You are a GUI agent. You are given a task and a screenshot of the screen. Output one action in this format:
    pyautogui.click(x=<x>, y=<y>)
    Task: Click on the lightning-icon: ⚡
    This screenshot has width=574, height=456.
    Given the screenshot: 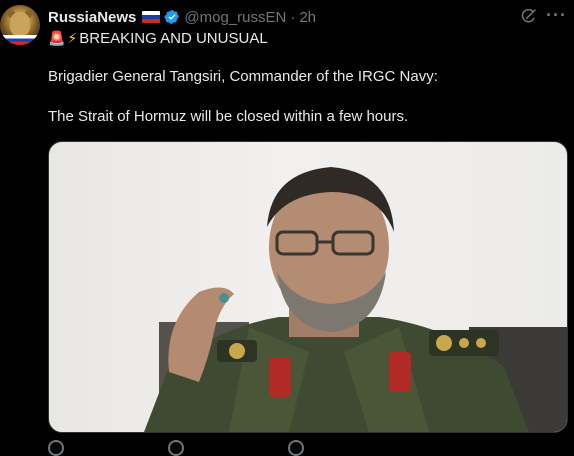 What is the action you would take?
    pyautogui.click(x=72, y=38)
    